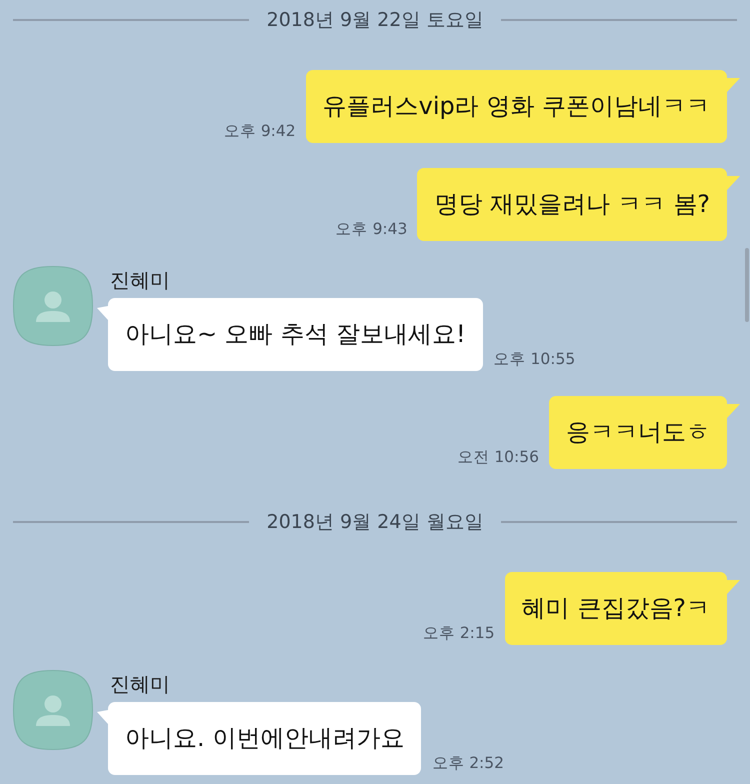 The image size is (750, 784). Describe the element at coordinates (375, 20) in the screenshot. I see `date-label: 2018년 9월 22일 토요일` at that location.